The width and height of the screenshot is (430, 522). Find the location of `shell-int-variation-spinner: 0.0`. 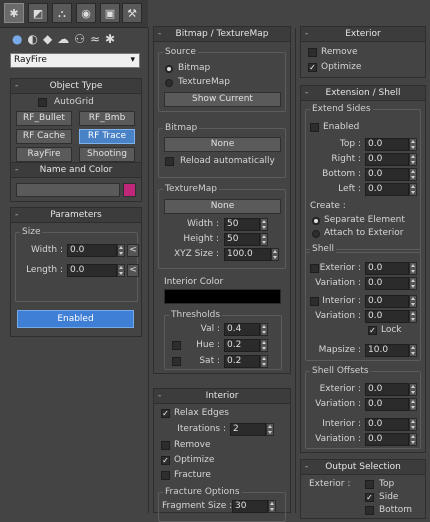

shell-int-variation-spinner: 0.0 is located at coordinates (391, 316).